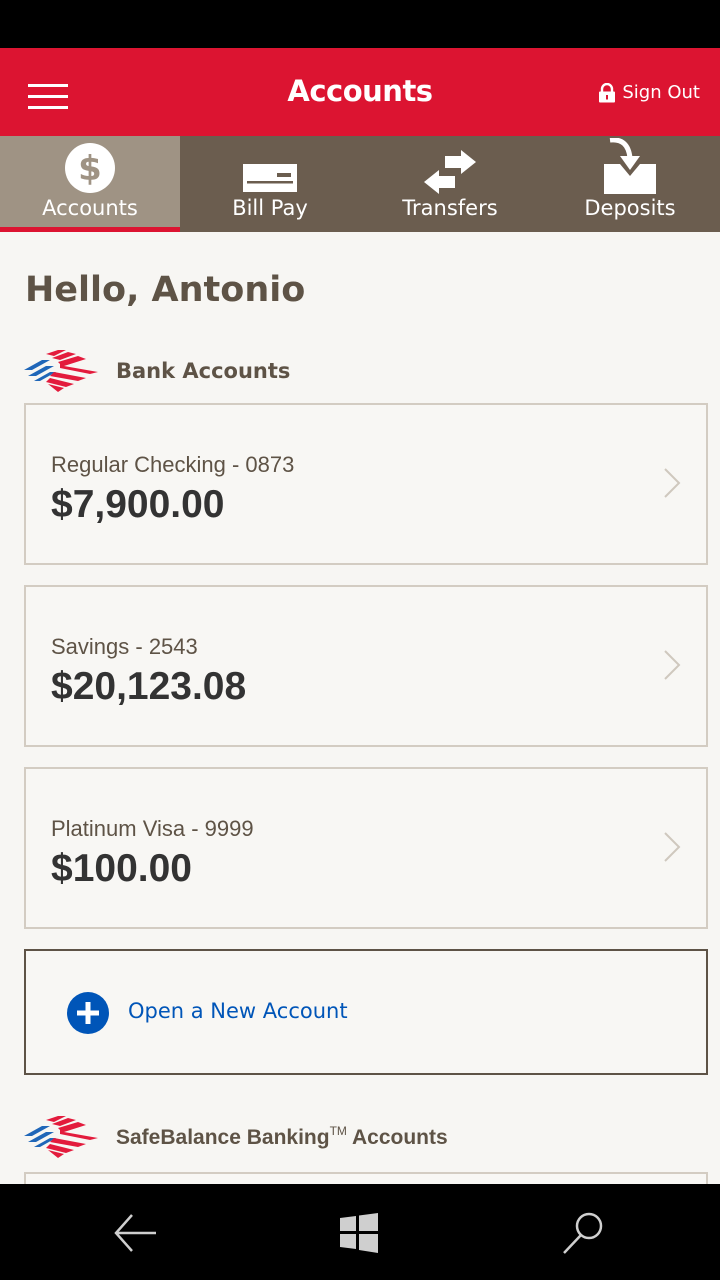  I want to click on account-balance: $100.00, so click(121, 868).